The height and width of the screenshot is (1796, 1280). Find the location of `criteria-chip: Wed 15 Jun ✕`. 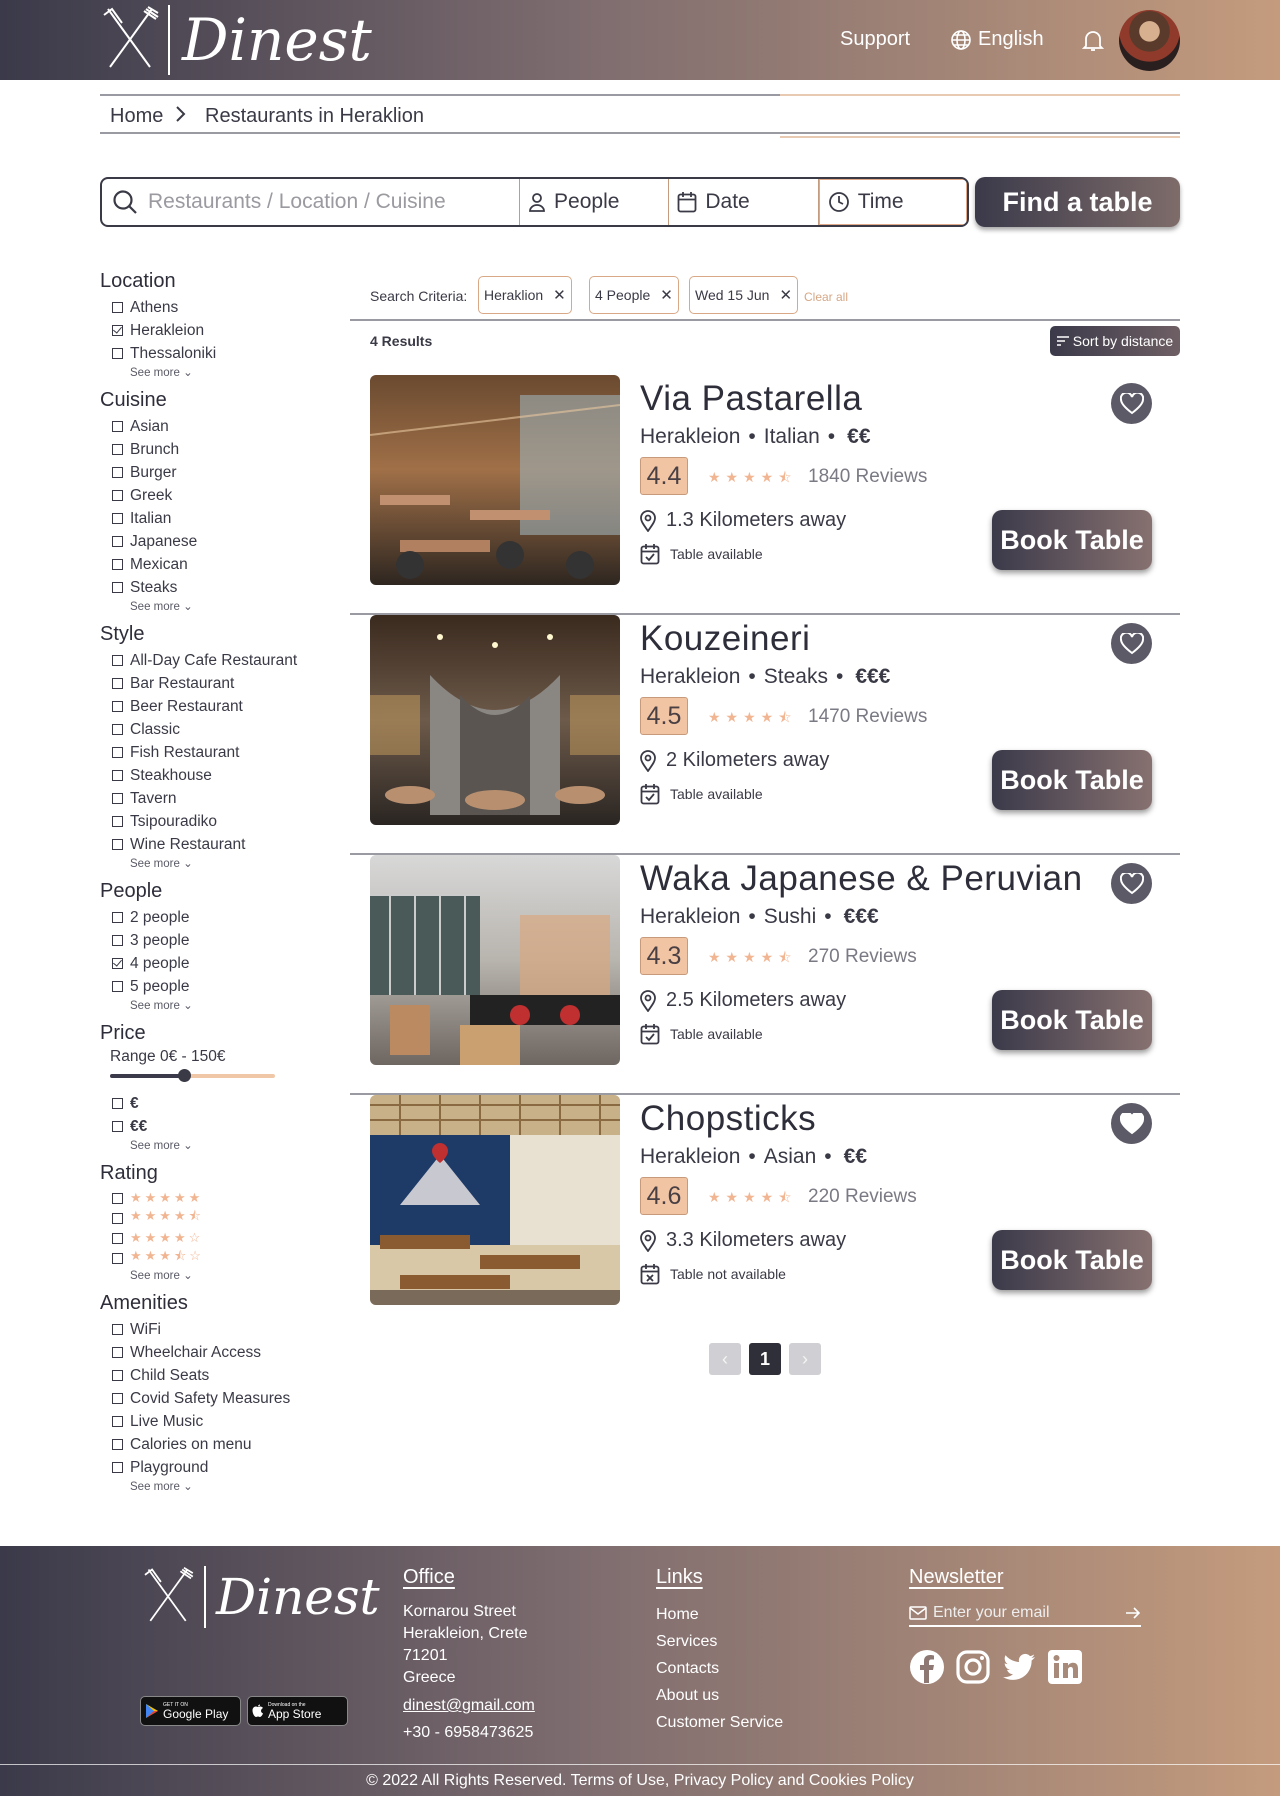

criteria-chip: Wed 15 Jun ✕ is located at coordinates (744, 295).